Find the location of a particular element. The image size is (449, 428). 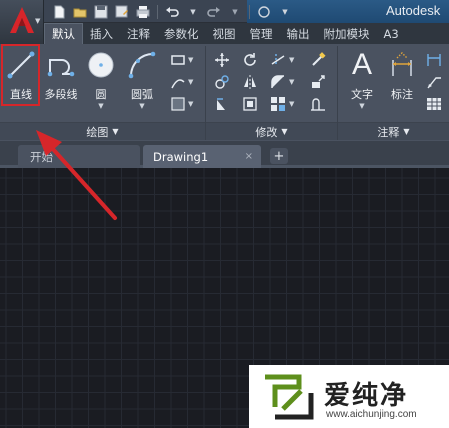

annotation-panel-label: 注释 is located at coordinates (388, 132).